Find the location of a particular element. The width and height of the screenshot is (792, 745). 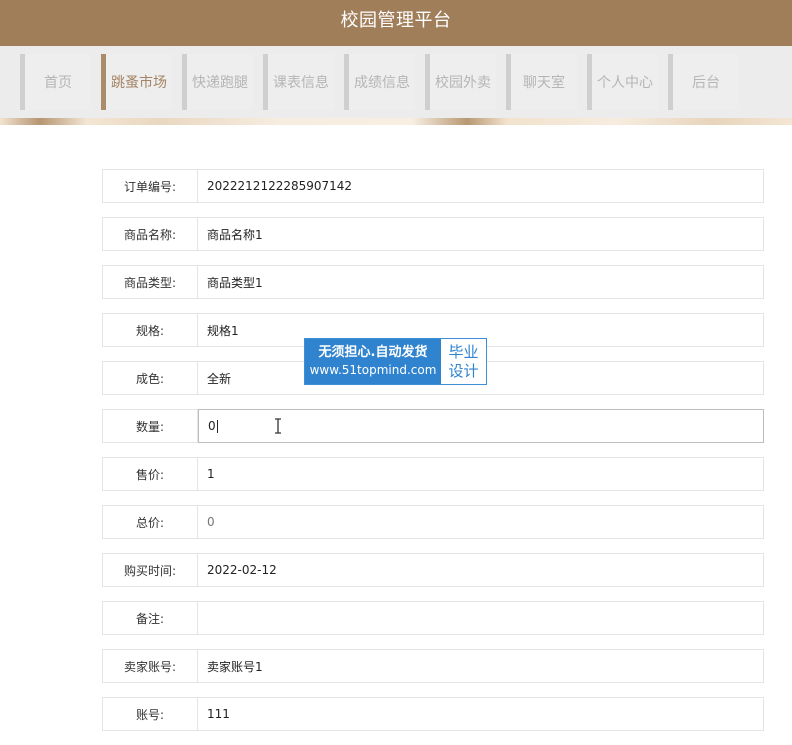

nav-item-label: 课表信息 is located at coordinates (301, 83).